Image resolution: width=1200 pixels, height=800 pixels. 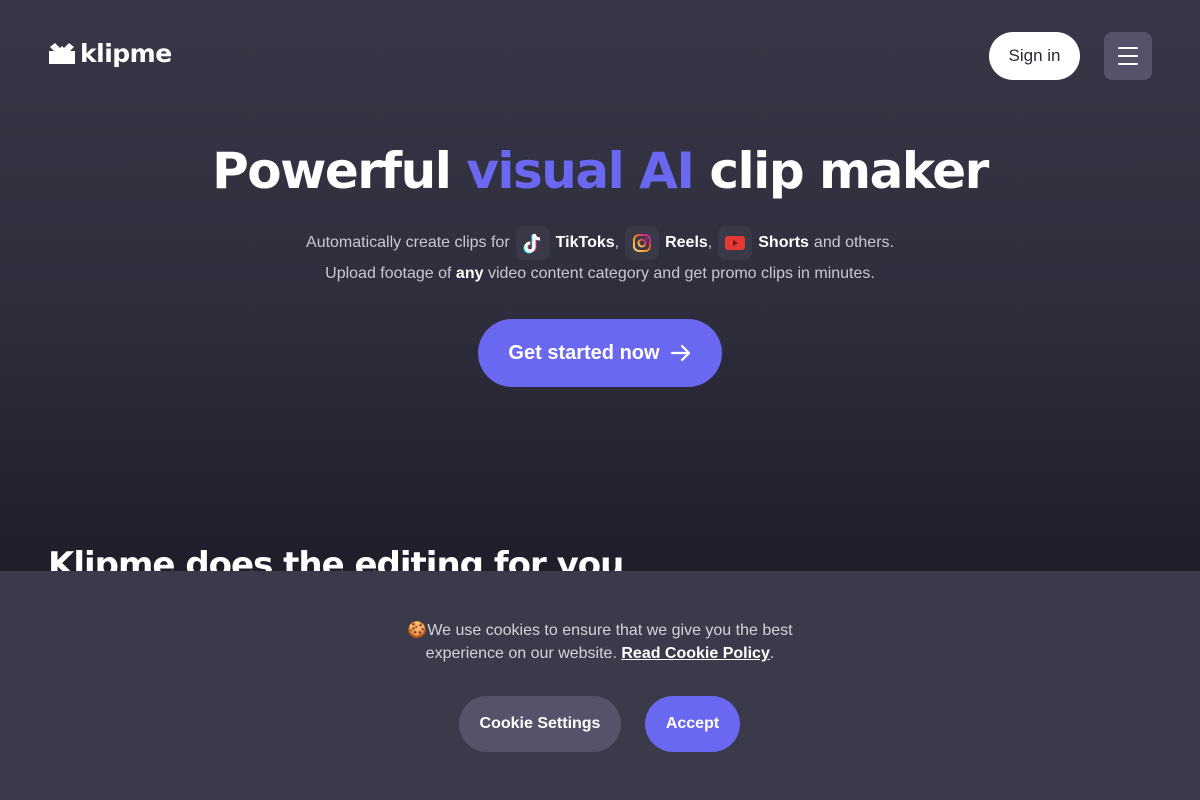 I want to click on logo-icon, so click(x=62, y=53).